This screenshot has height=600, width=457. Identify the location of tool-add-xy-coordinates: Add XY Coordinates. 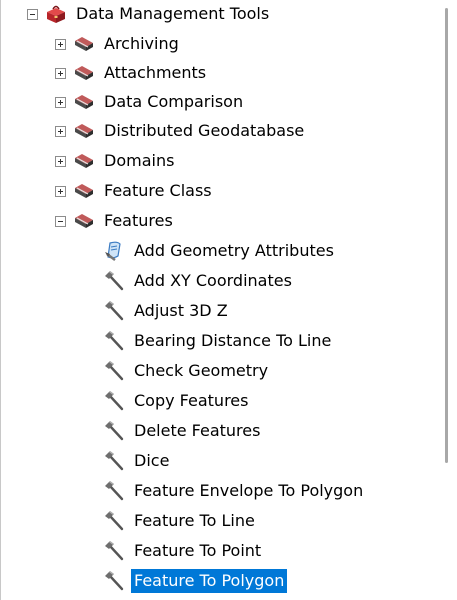
(199, 281).